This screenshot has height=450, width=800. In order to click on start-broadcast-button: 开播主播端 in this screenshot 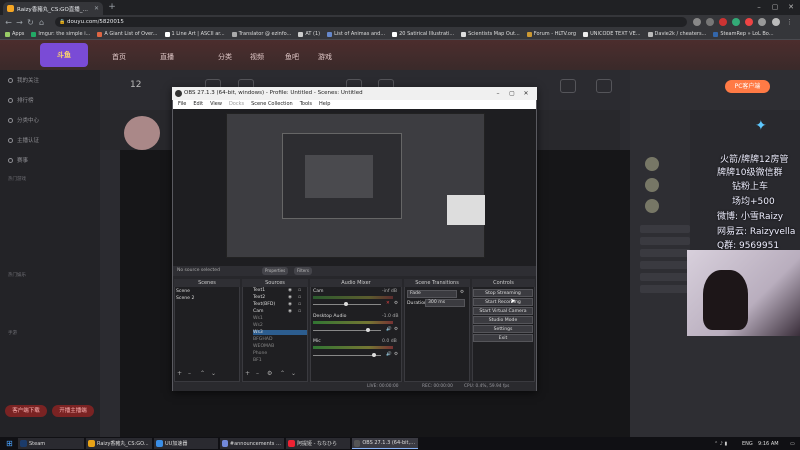, I will do `click(73, 411)`.